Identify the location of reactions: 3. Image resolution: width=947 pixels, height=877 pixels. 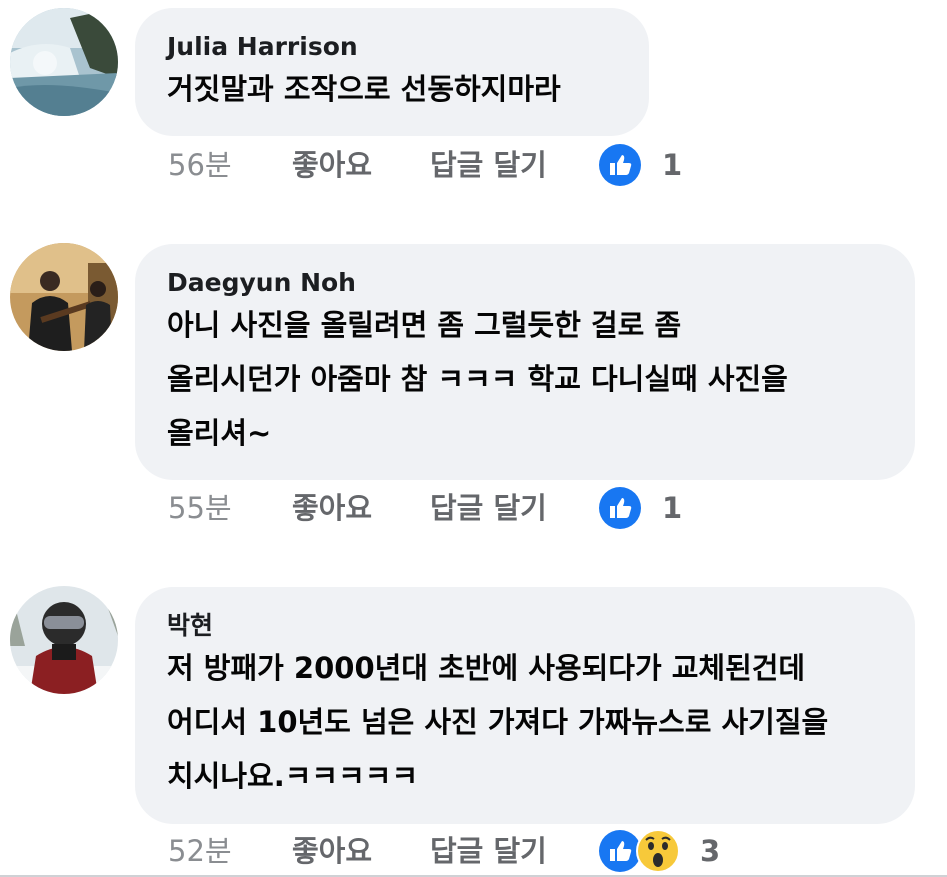
(659, 851).